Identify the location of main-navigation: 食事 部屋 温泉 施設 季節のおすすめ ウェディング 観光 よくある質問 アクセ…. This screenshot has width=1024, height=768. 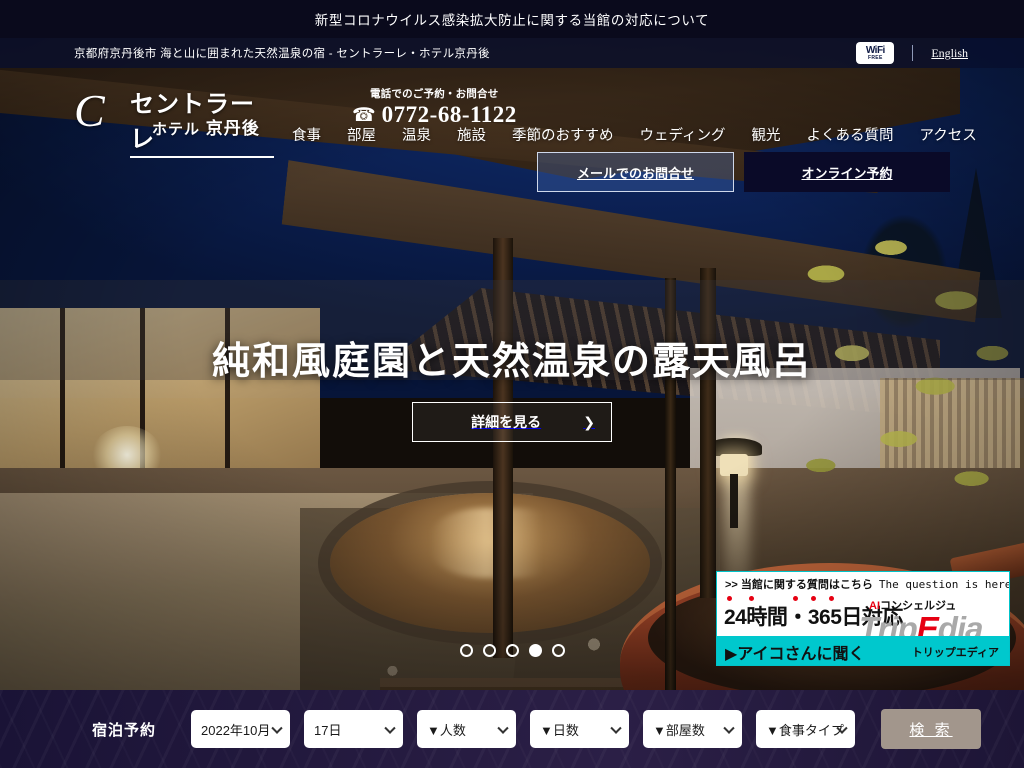
(634, 134).